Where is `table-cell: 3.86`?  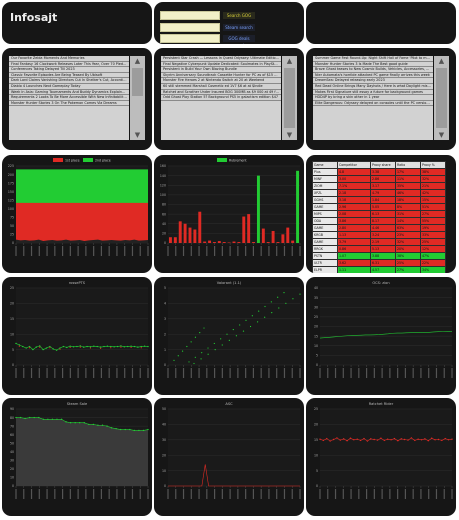
table-cell: 3.86 is located at coordinates (354, 221).